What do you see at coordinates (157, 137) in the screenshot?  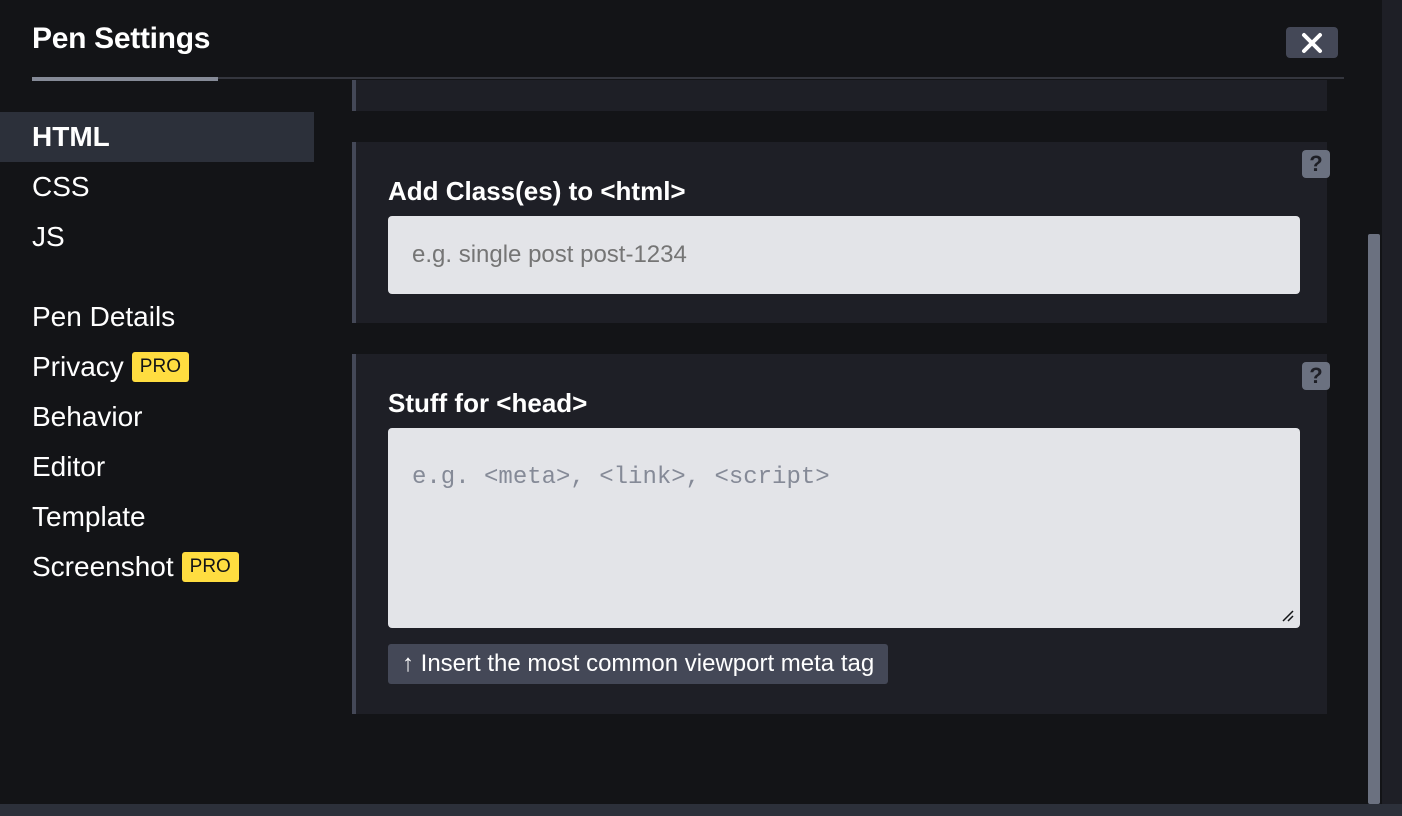 I see `sidebar-item-html: HTML` at bounding box center [157, 137].